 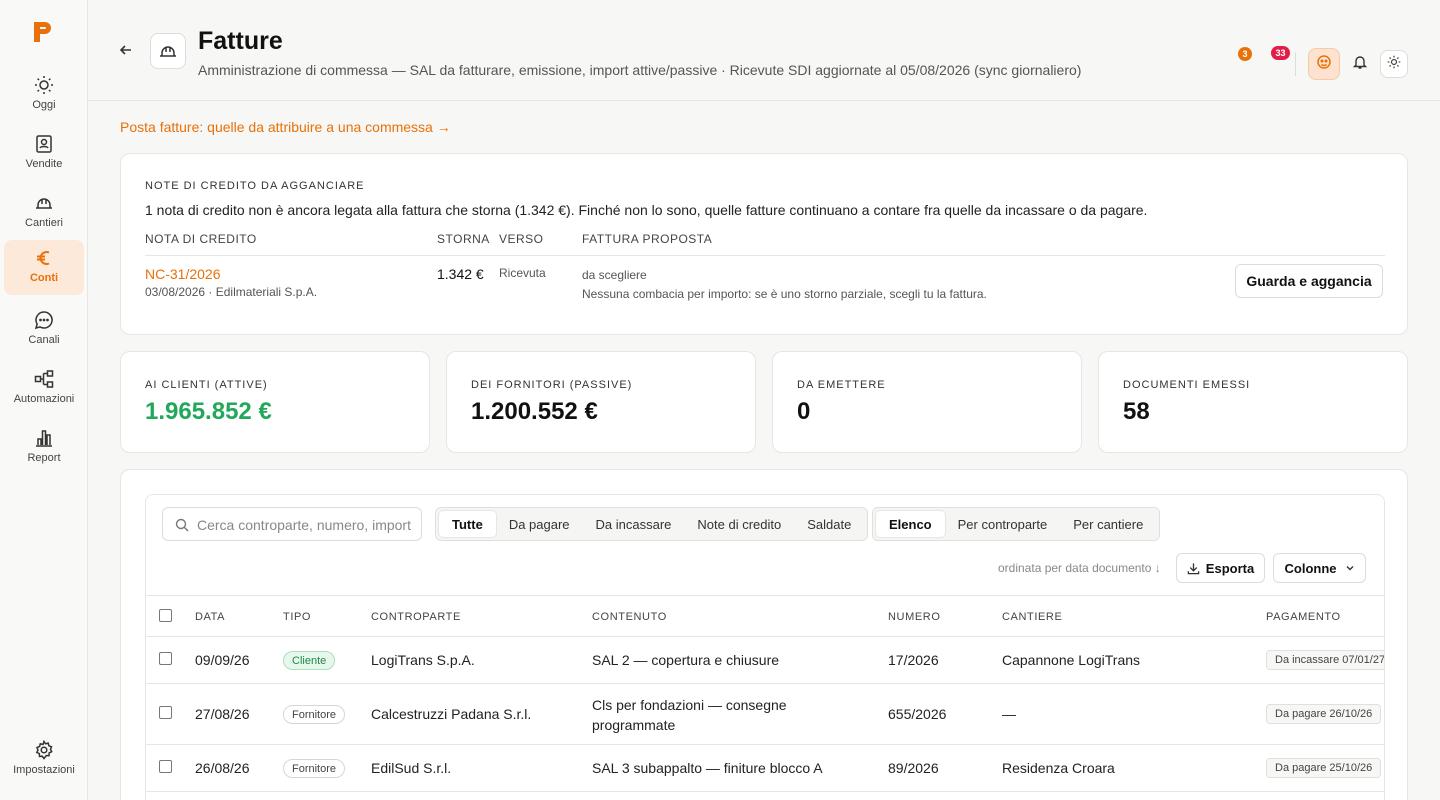 What do you see at coordinates (534, 411) in the screenshot?
I see `stat-value: 1.200.552 €` at bounding box center [534, 411].